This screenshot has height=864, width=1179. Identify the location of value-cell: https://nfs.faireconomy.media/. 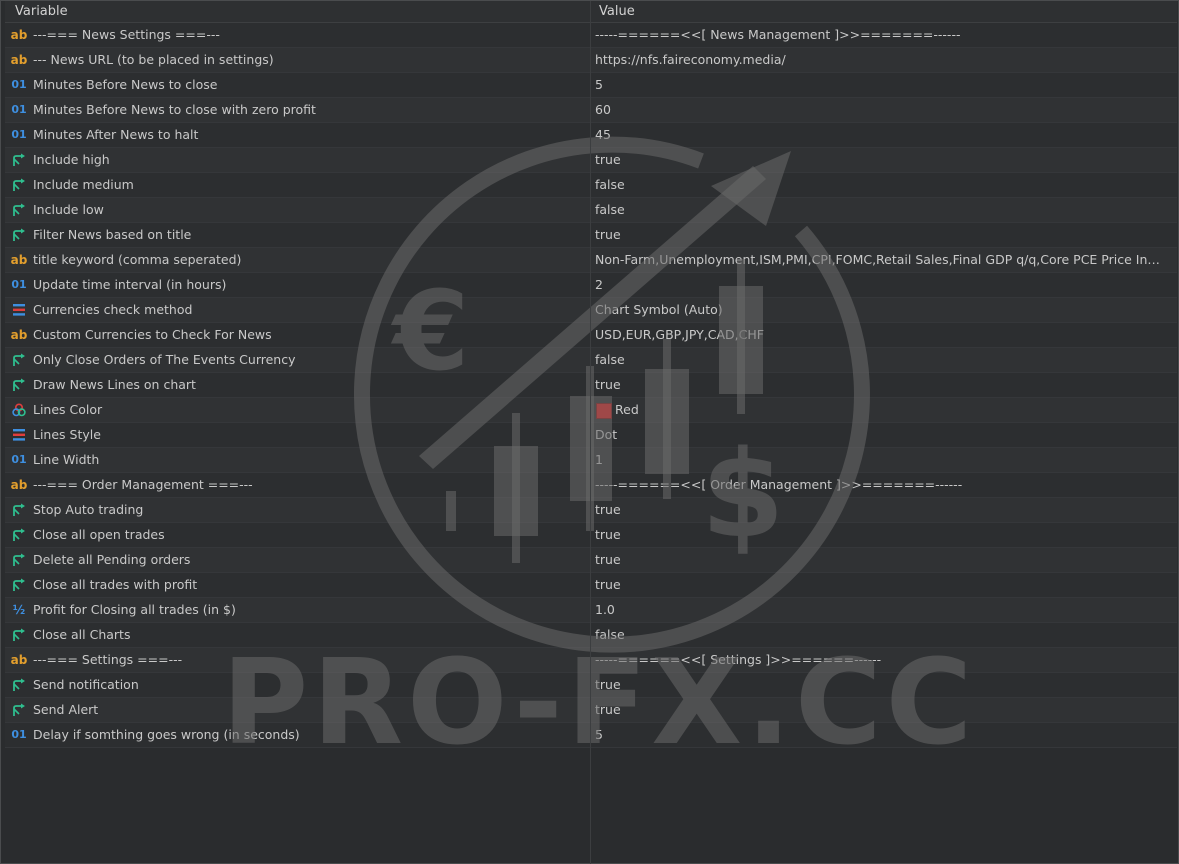
(884, 60).